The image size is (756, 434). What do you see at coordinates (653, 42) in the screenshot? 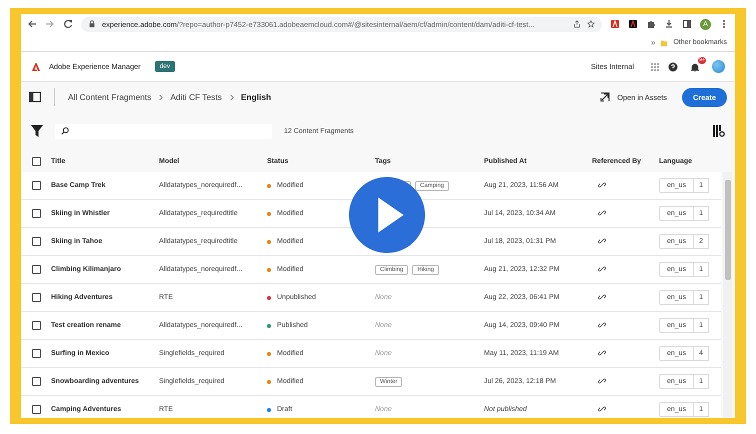
I see `bookmarks-more-button: »` at bounding box center [653, 42].